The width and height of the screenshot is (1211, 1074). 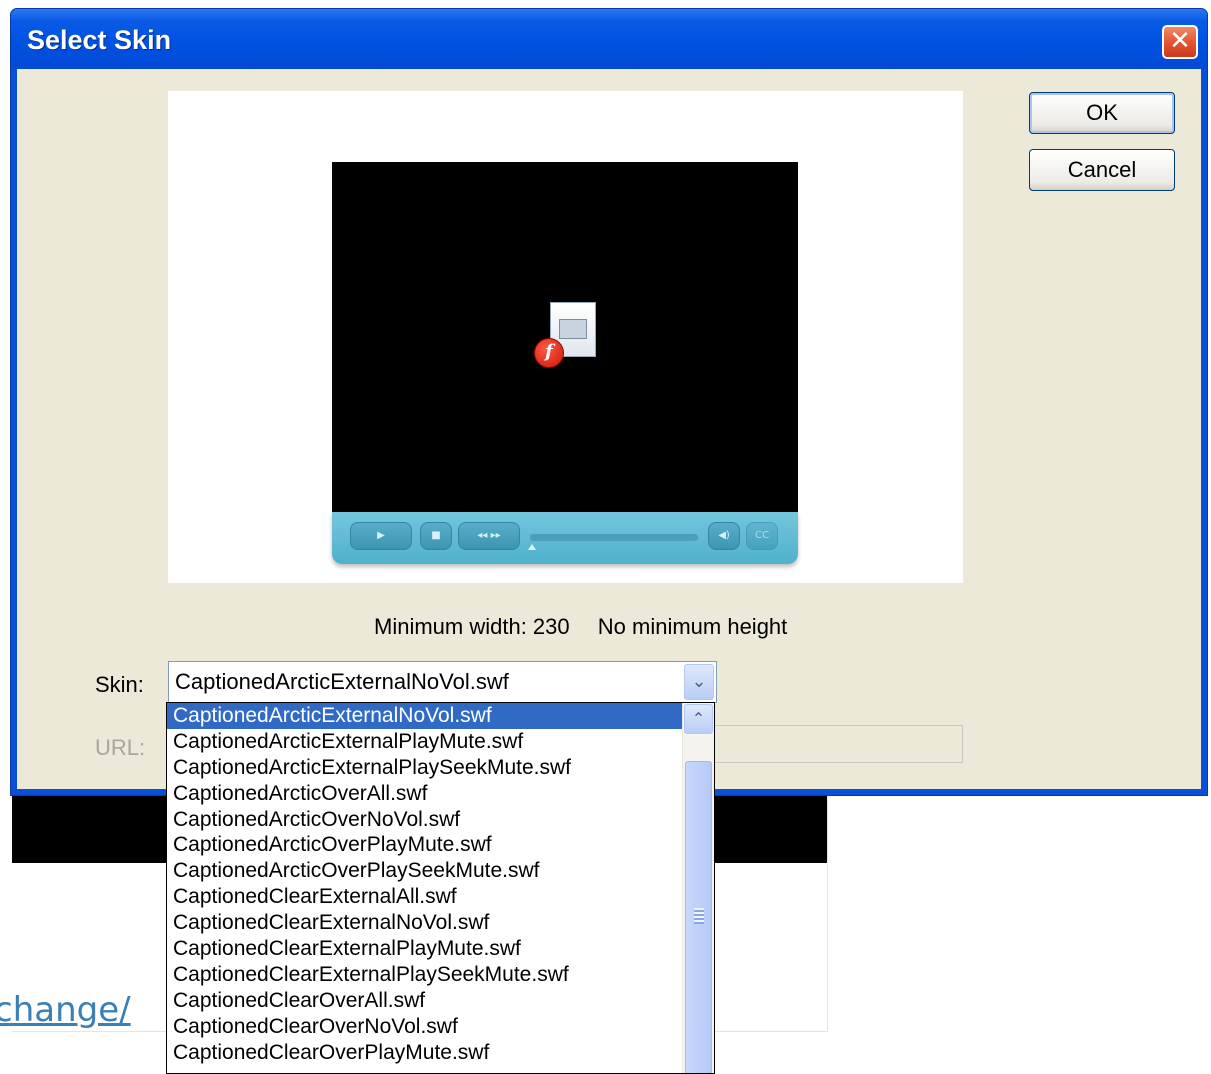 I want to click on skin-select: CaptionedArcticExternalNoVol.swf ⌄, so click(x=442, y=682).